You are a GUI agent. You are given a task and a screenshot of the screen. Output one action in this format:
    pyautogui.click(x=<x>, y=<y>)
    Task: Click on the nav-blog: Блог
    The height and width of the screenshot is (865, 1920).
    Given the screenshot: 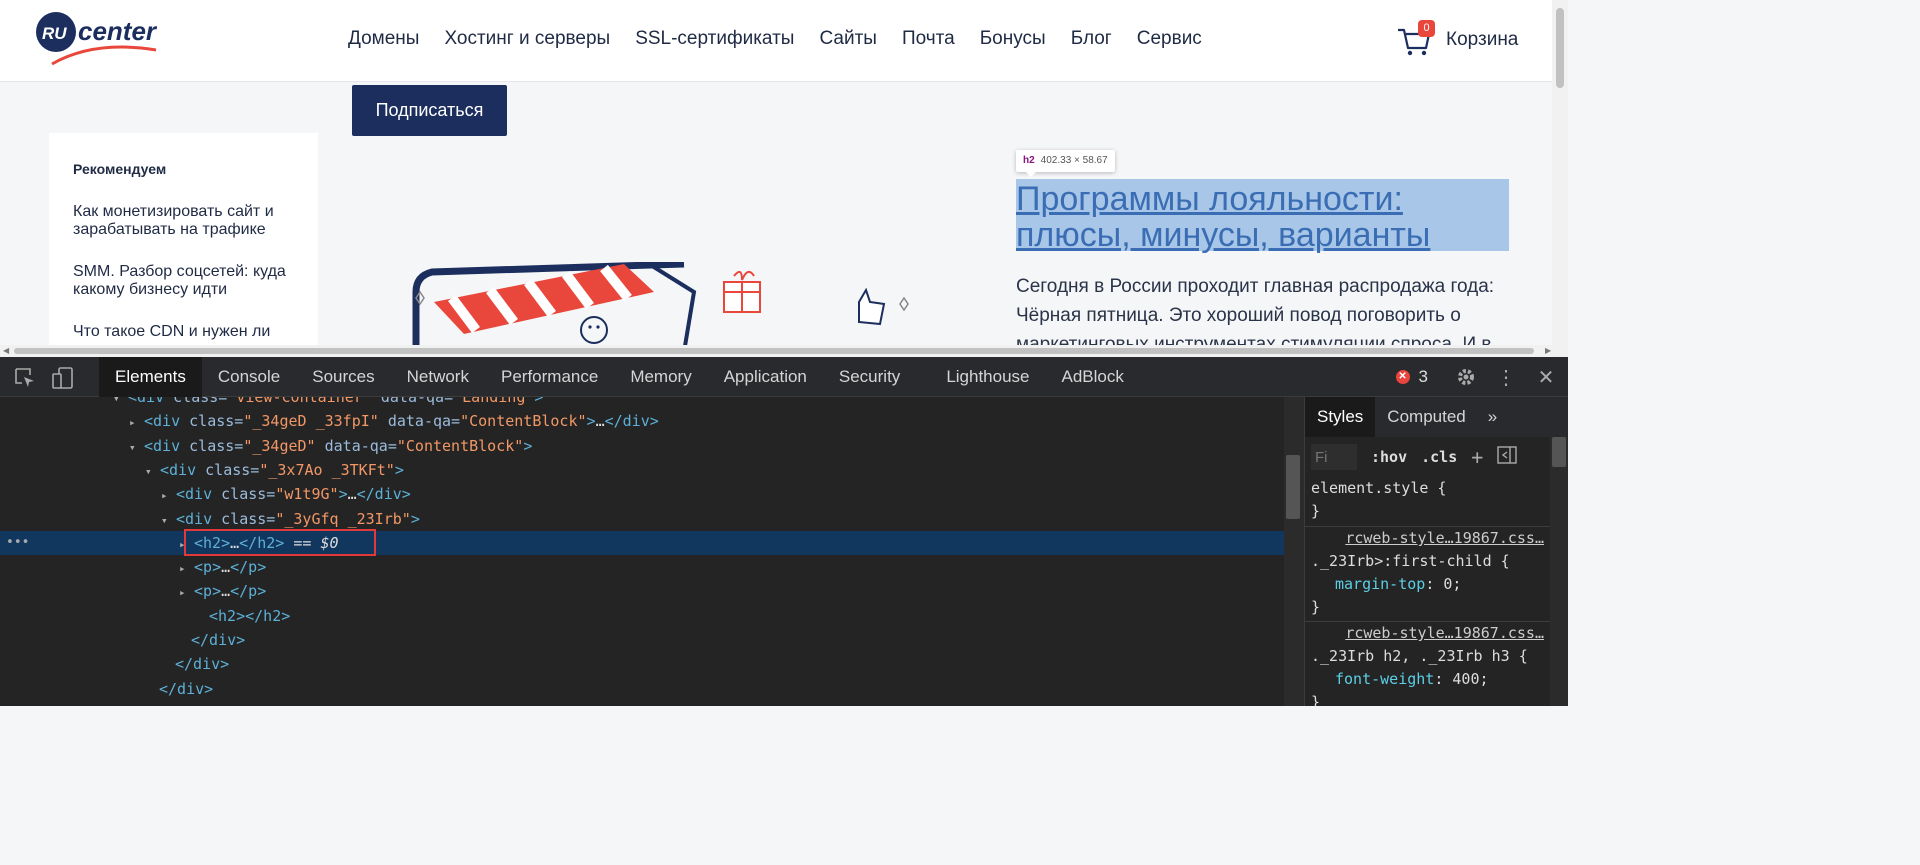 What is the action you would take?
    pyautogui.click(x=1091, y=39)
    